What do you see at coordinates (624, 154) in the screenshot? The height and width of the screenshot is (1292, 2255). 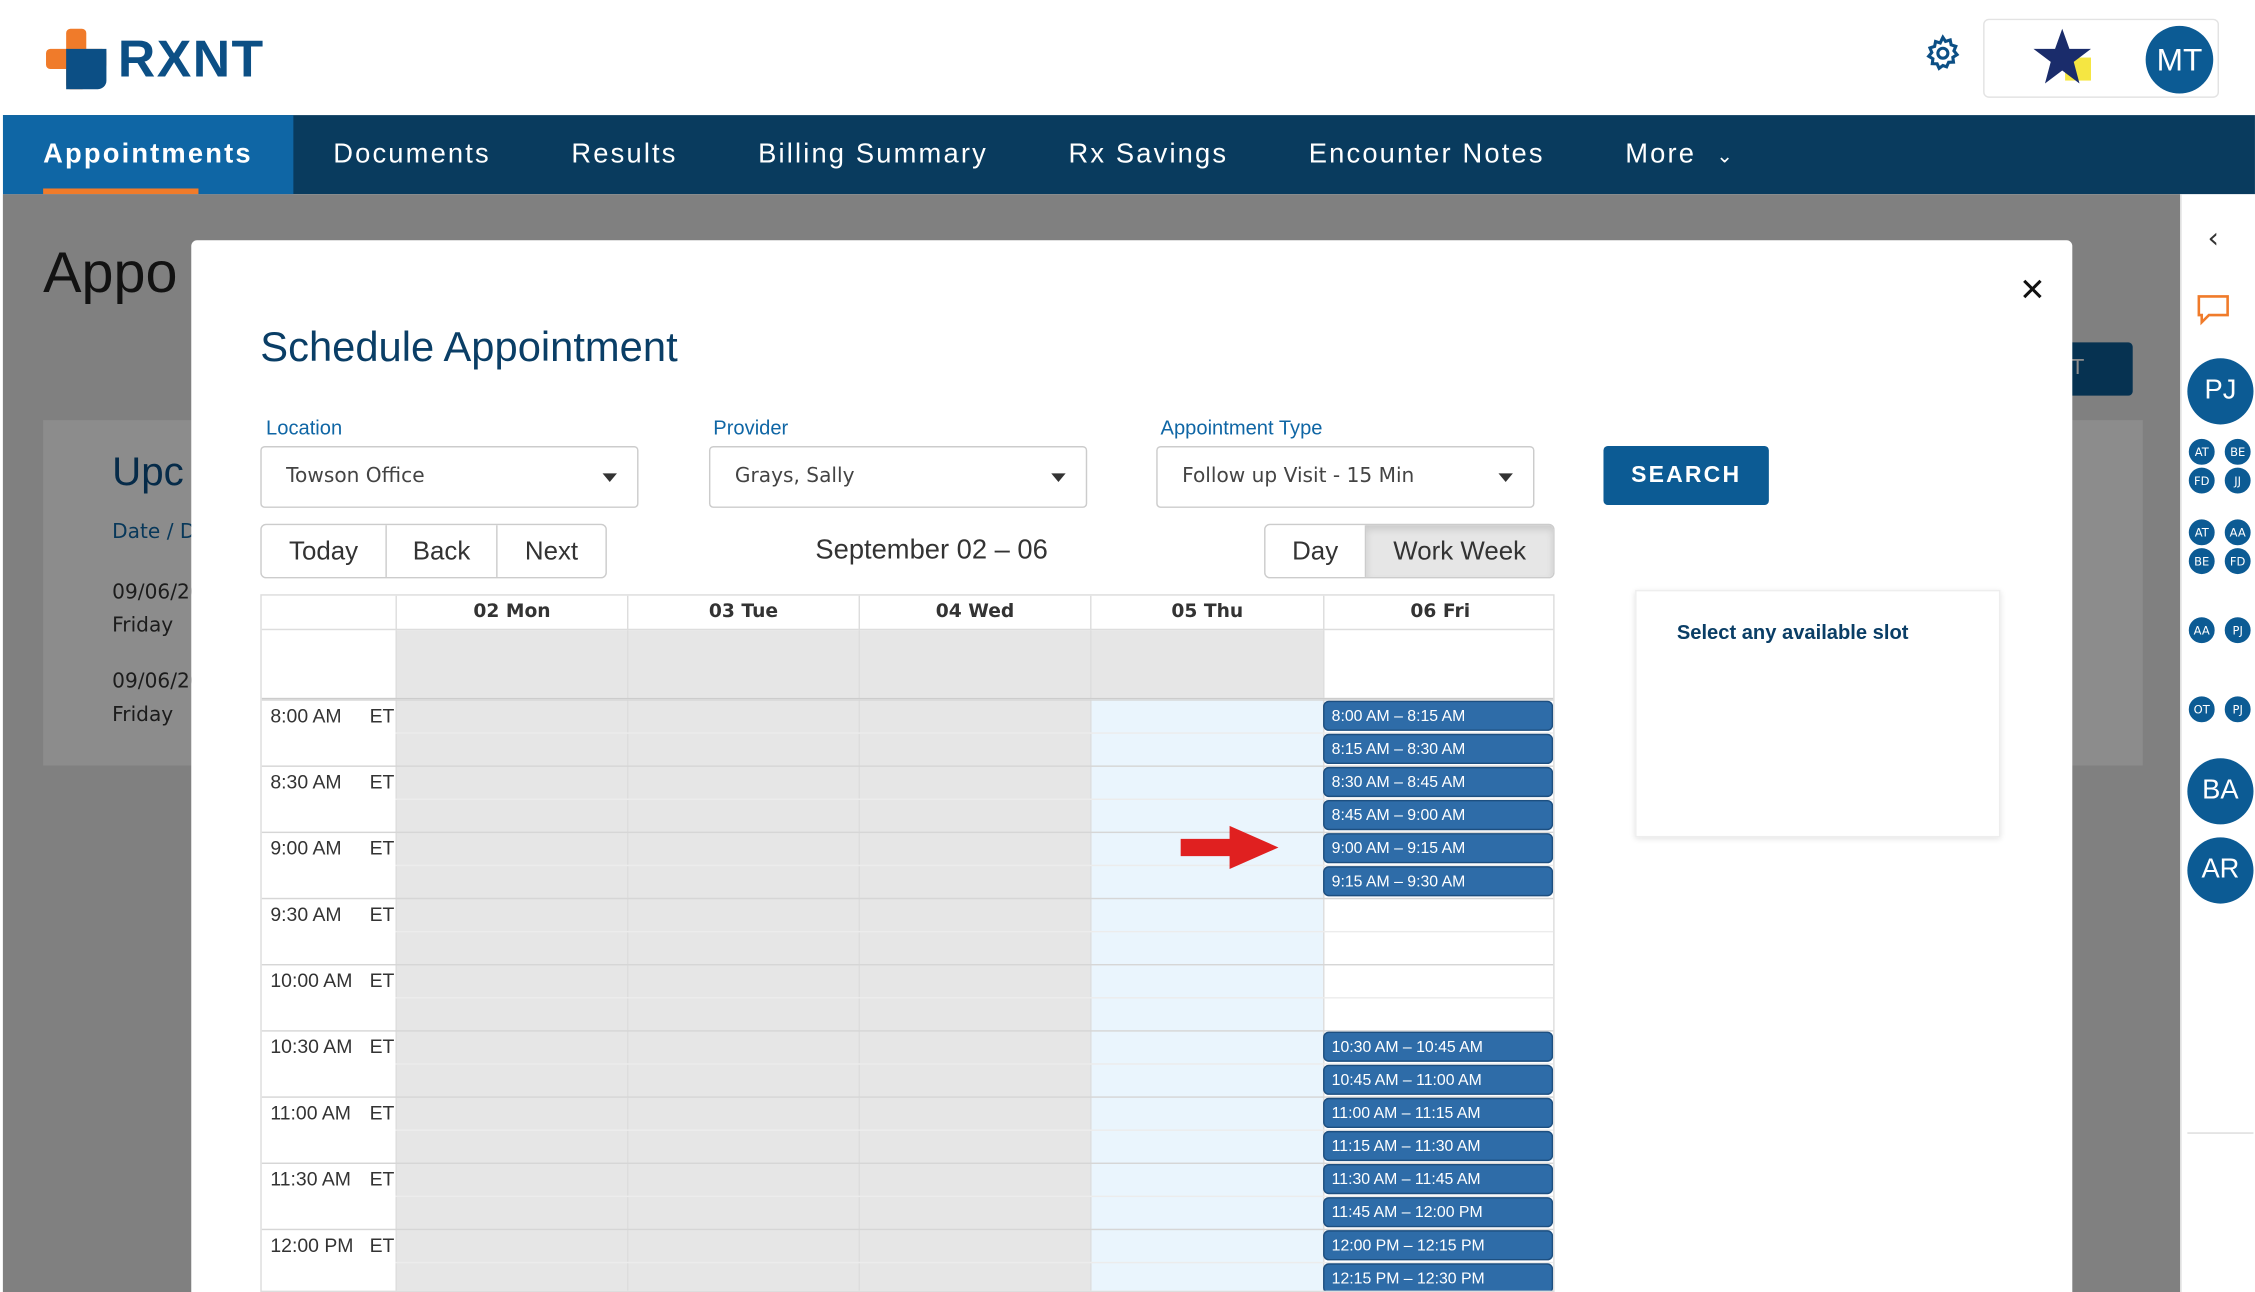 I see `nav-results: Results` at bounding box center [624, 154].